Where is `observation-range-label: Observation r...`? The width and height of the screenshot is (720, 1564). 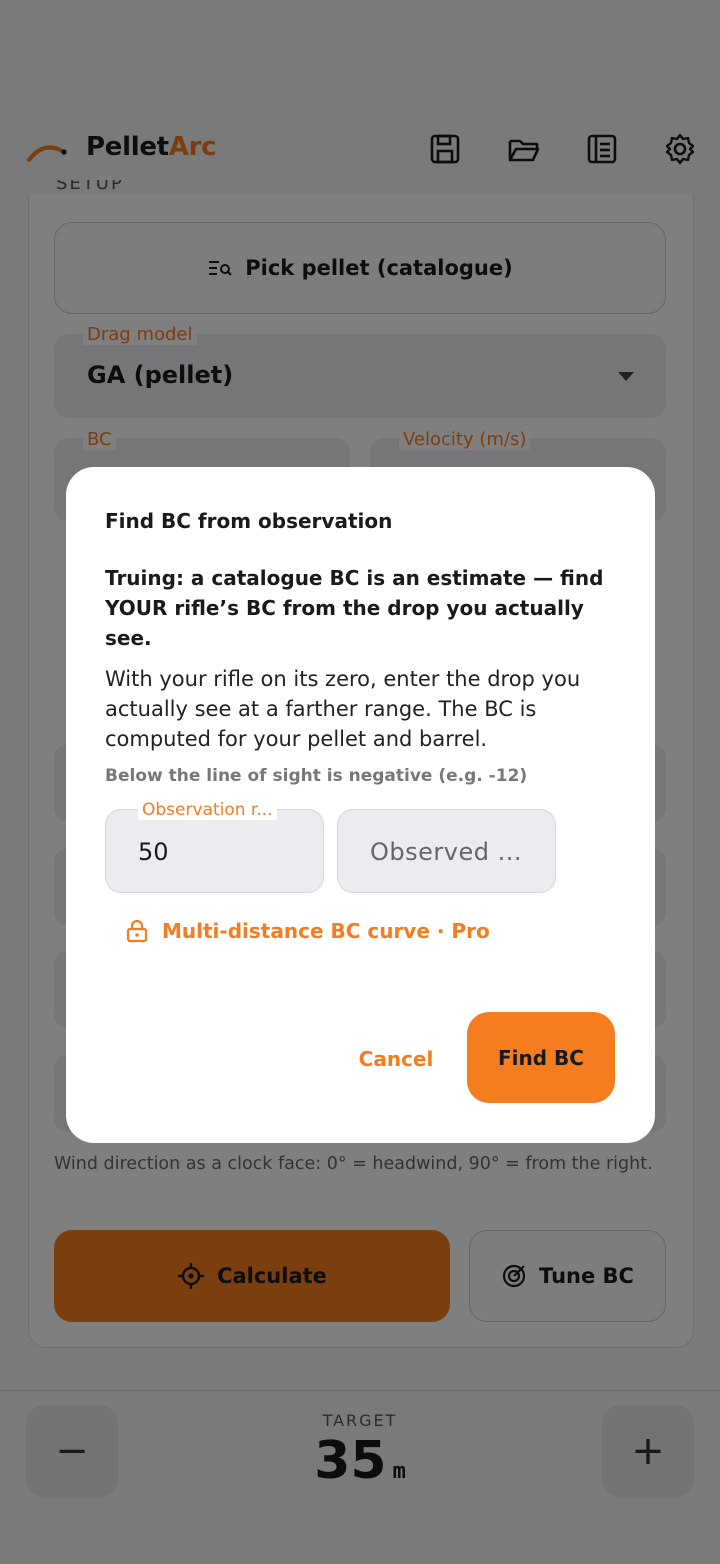
observation-range-label: Observation r... is located at coordinates (207, 810).